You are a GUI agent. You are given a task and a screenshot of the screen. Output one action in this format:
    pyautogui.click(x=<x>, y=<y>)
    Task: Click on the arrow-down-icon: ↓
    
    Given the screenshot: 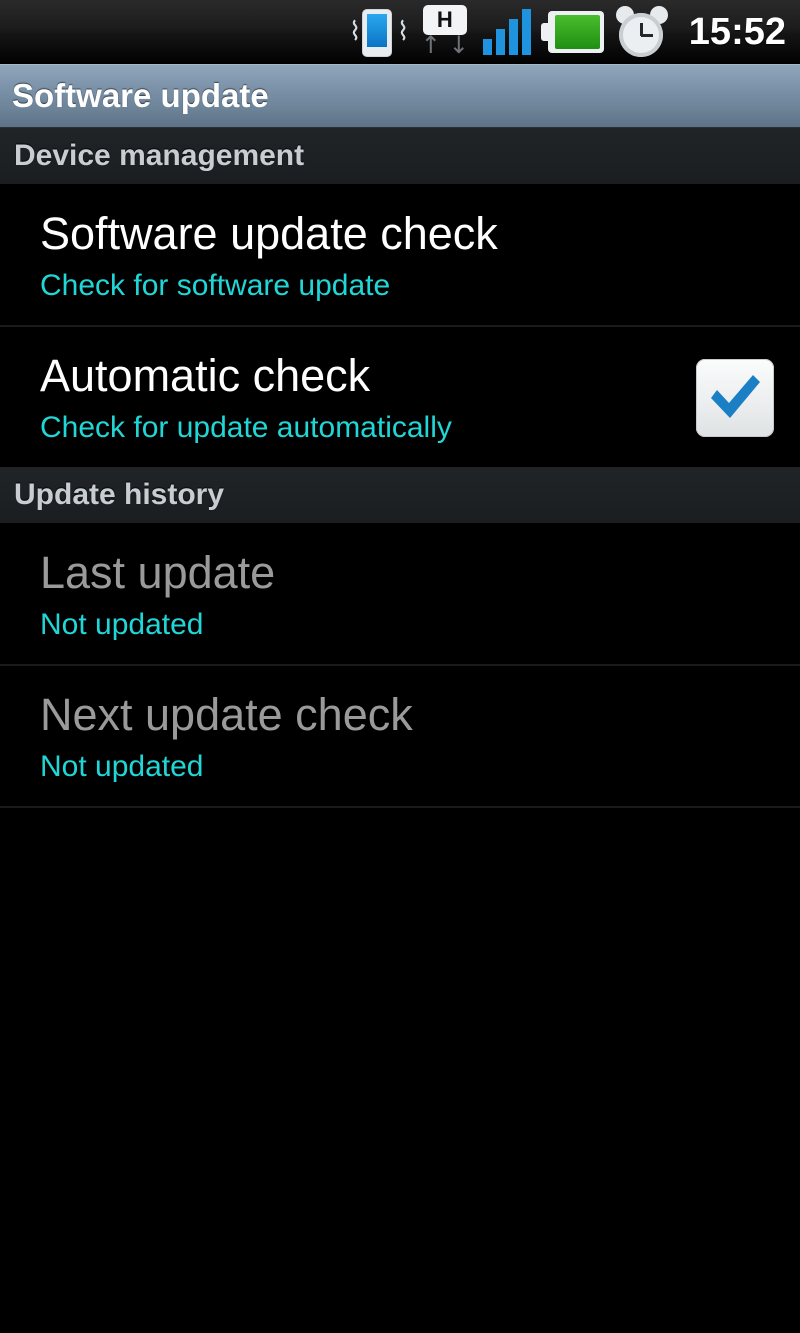 What is the action you would take?
    pyautogui.click(x=458, y=44)
    